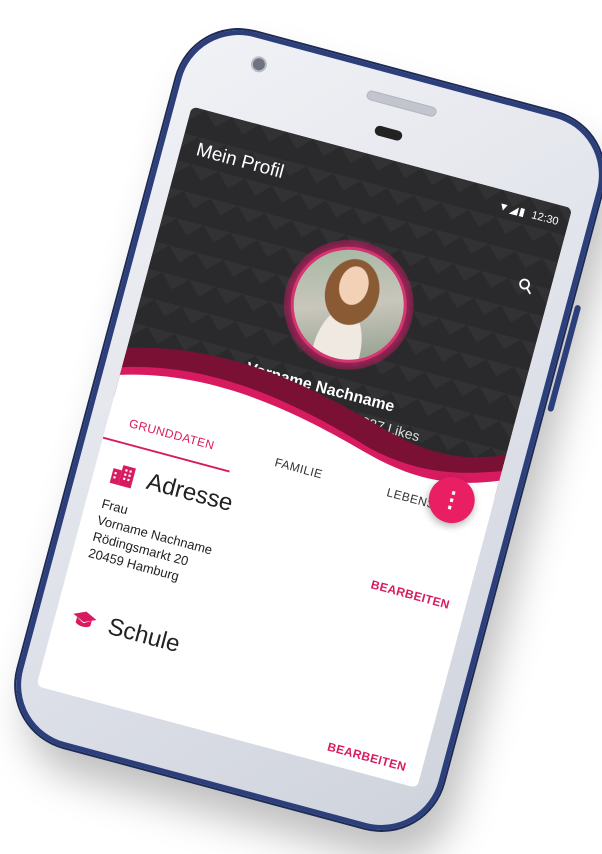 Image resolution: width=602 pixels, height=854 pixels. What do you see at coordinates (122, 477) in the screenshot?
I see `building-icon` at bounding box center [122, 477].